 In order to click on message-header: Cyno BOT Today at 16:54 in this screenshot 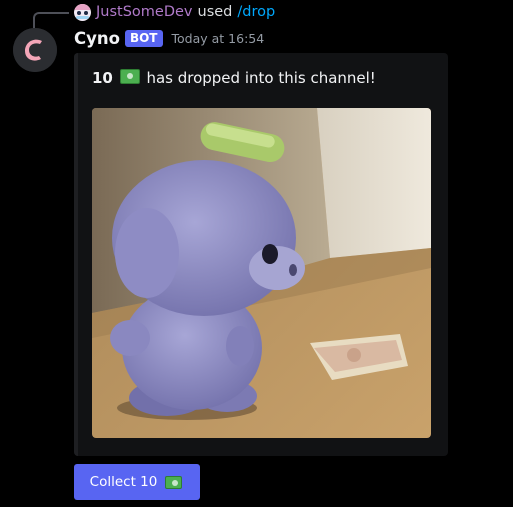, I will do `click(169, 38)`.